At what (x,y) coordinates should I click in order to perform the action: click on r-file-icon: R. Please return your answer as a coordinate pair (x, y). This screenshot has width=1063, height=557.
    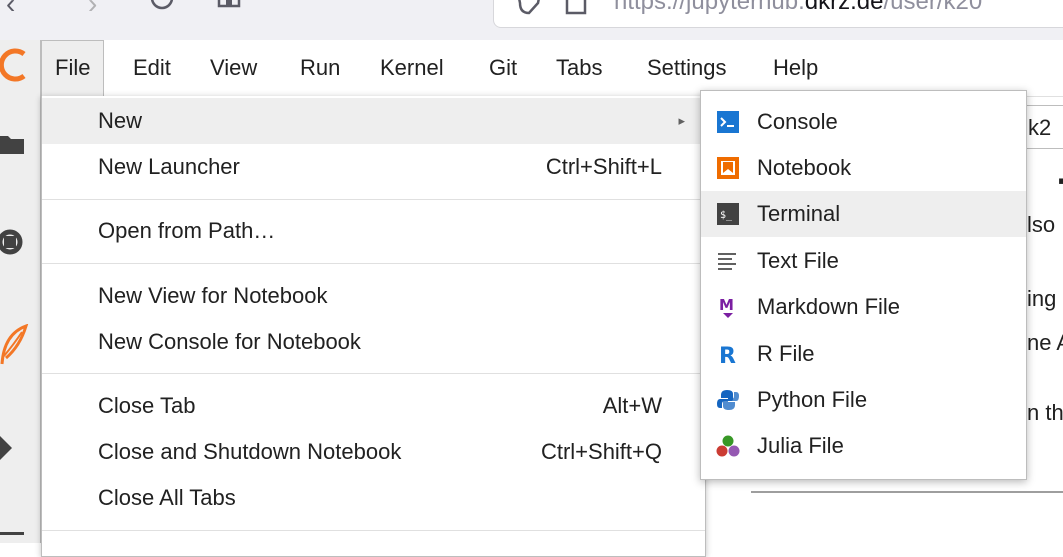
    Looking at the image, I should click on (727, 355).